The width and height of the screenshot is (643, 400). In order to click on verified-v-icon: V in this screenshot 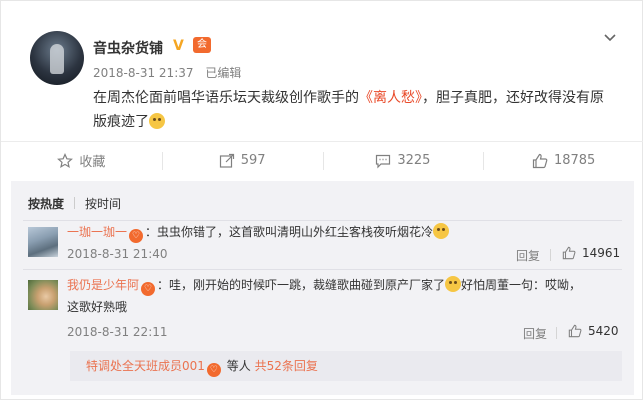, I will do `click(178, 46)`.